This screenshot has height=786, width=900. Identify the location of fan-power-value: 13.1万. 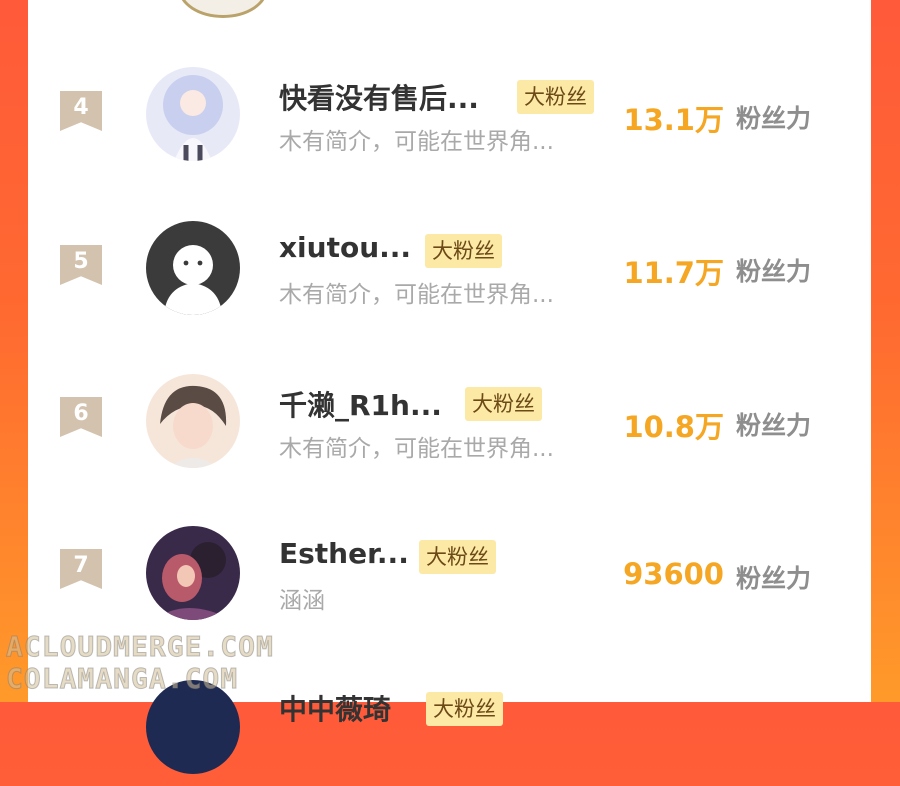
(673, 120).